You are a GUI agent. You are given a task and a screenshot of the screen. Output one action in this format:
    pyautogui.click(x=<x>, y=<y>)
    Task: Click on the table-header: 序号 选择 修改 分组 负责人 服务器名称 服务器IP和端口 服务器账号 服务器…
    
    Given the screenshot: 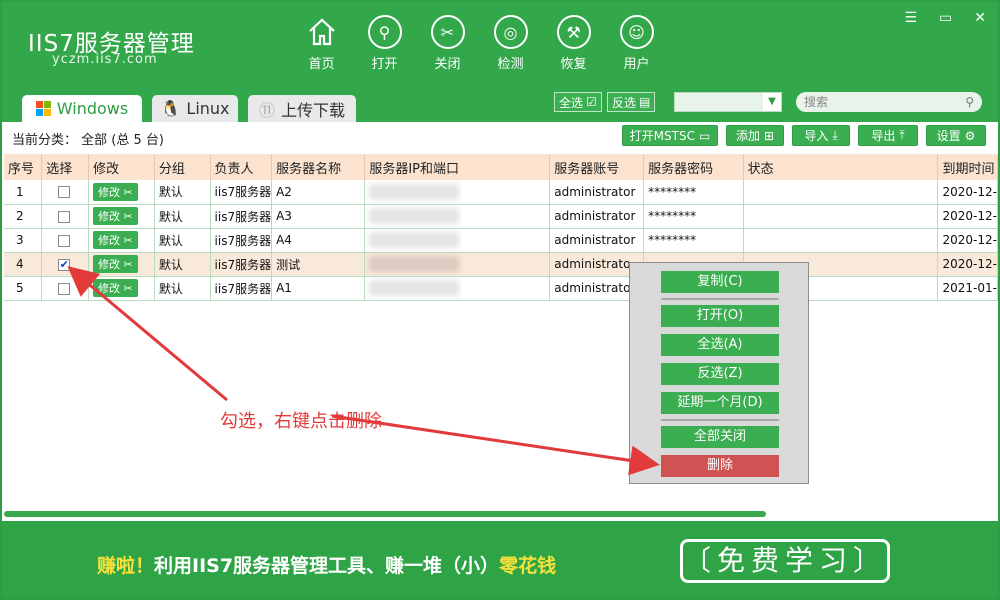 What is the action you would take?
    pyautogui.click(x=501, y=167)
    